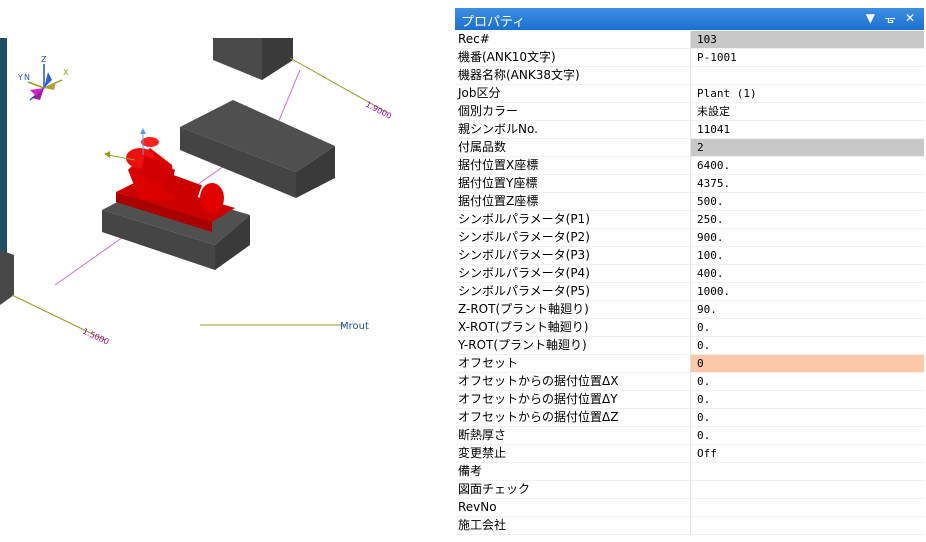 Image resolution: width=926 pixels, height=542 pixels. Describe the element at coordinates (573, 183) in the screenshot. I see `property-name: 据付位置Y座標` at that location.